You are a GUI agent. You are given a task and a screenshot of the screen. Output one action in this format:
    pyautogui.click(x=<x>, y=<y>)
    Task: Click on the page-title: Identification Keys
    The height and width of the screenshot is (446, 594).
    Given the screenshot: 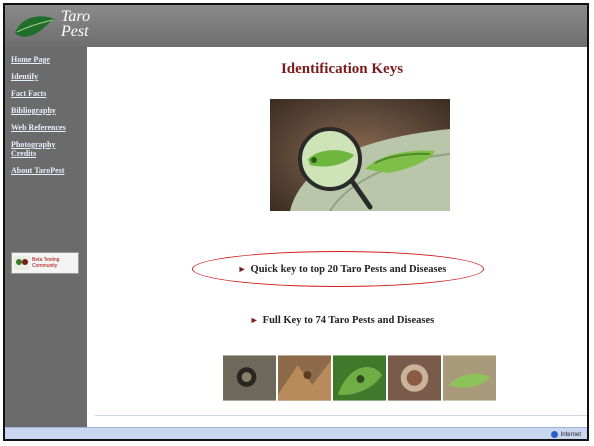 What is the action you would take?
    pyautogui.click(x=342, y=69)
    